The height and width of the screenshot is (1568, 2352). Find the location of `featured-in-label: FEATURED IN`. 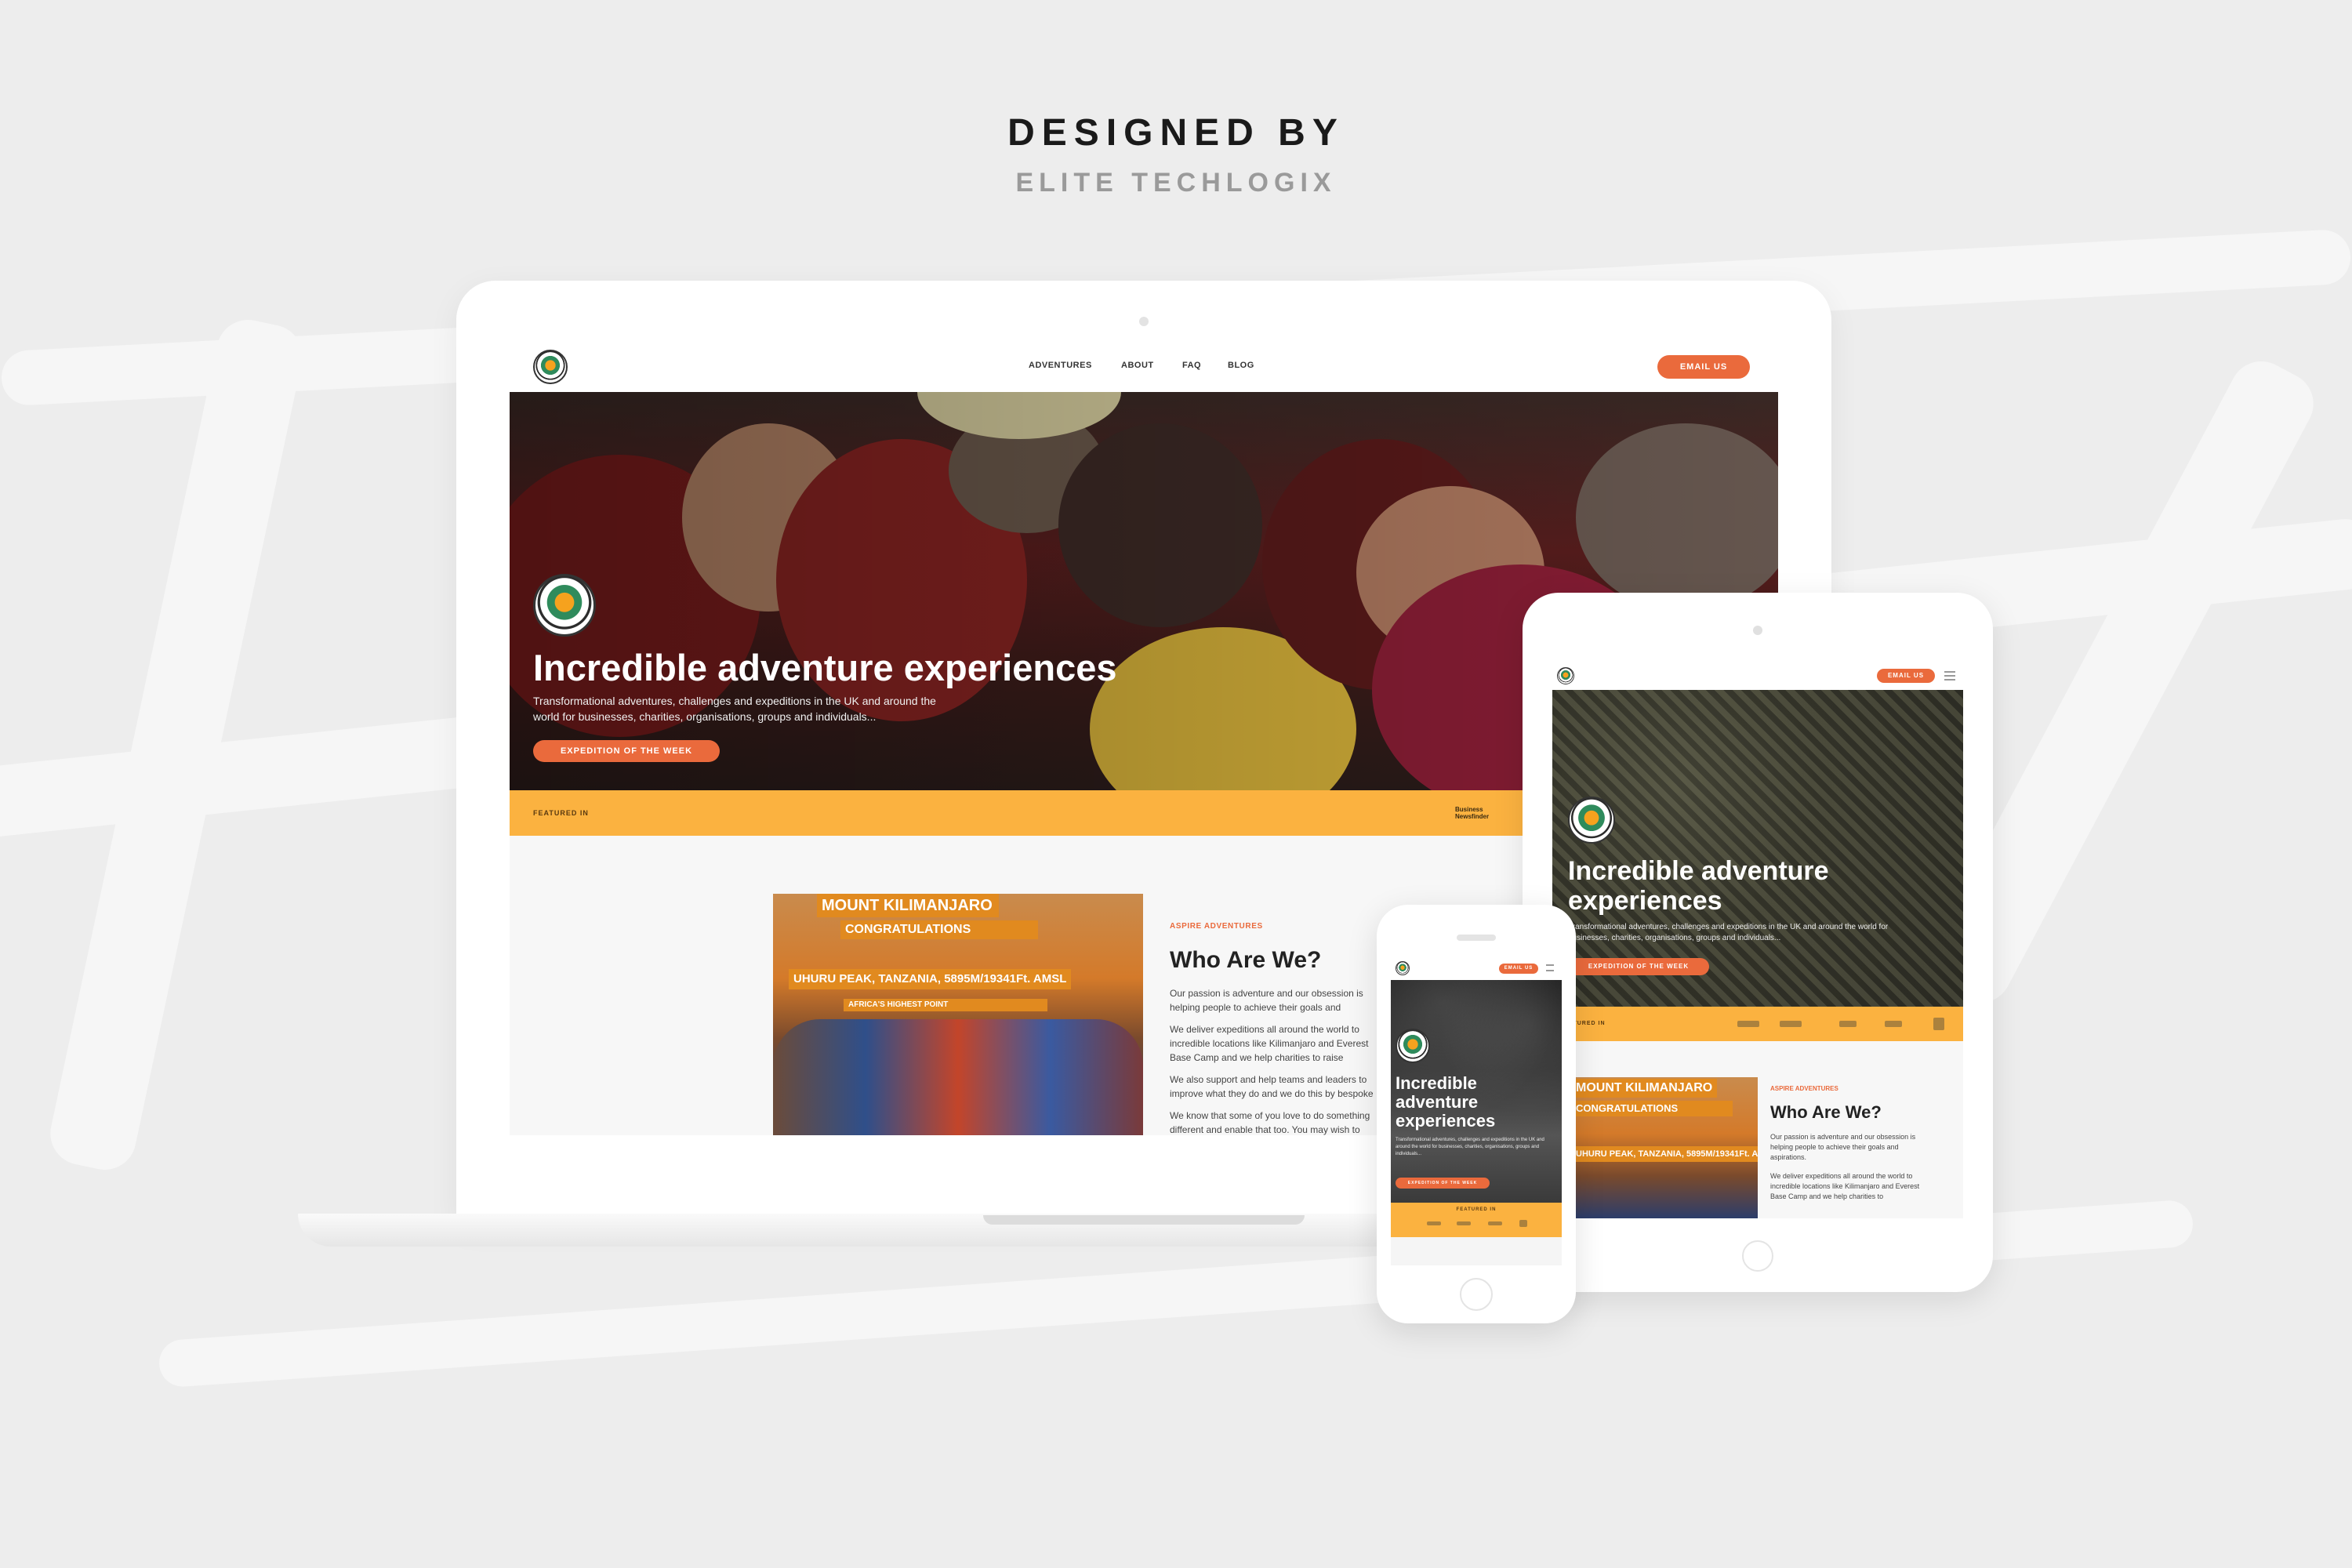

featured-in-label: FEATURED IN is located at coordinates (561, 813).